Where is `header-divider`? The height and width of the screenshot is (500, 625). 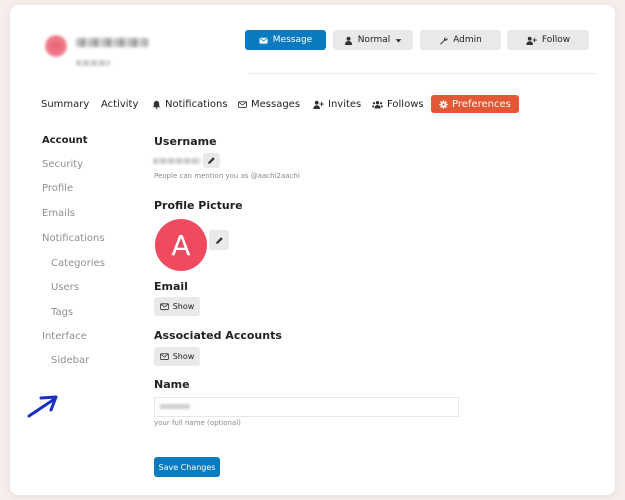
header-divider is located at coordinates (423, 73).